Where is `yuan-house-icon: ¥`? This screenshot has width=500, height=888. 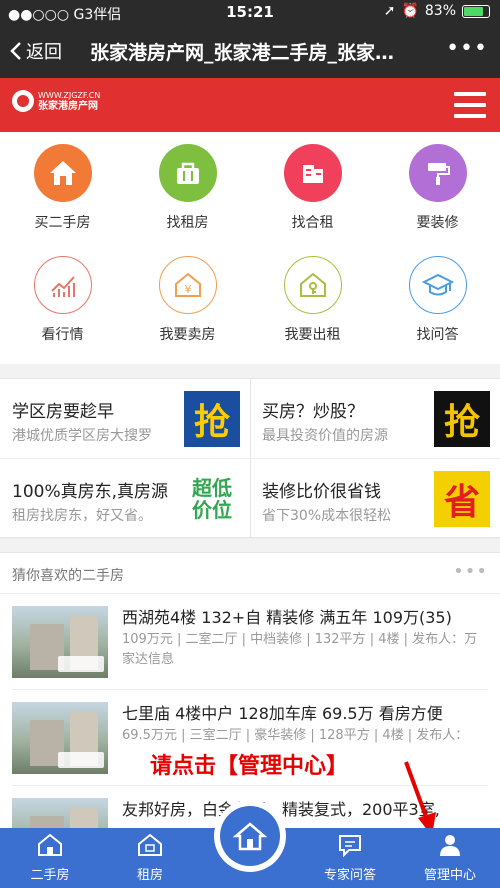
yuan-house-icon: ¥ is located at coordinates (187, 285).